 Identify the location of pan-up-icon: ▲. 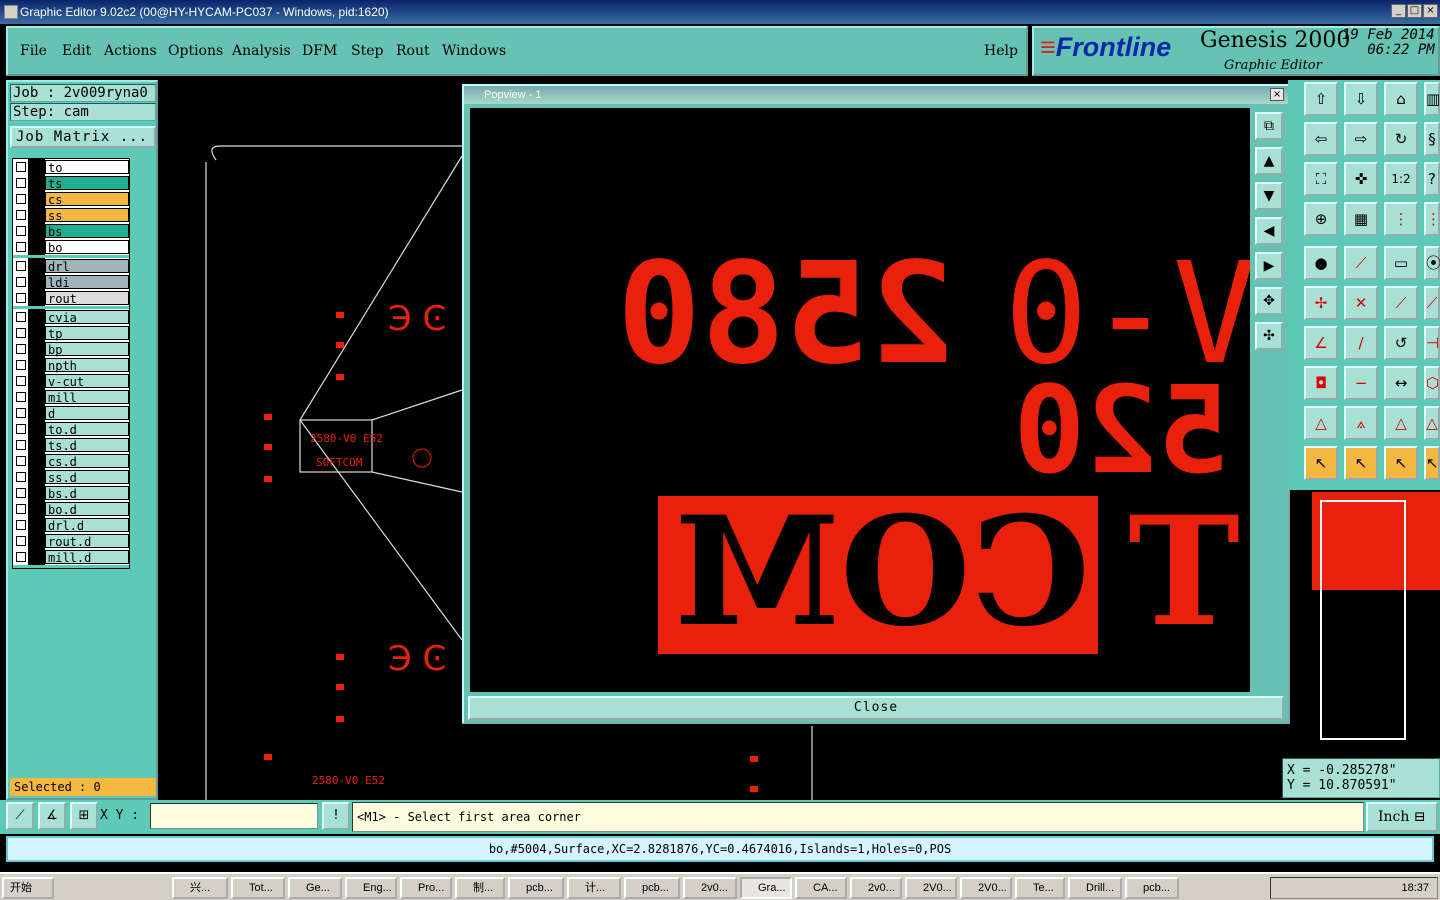
(1269, 161).